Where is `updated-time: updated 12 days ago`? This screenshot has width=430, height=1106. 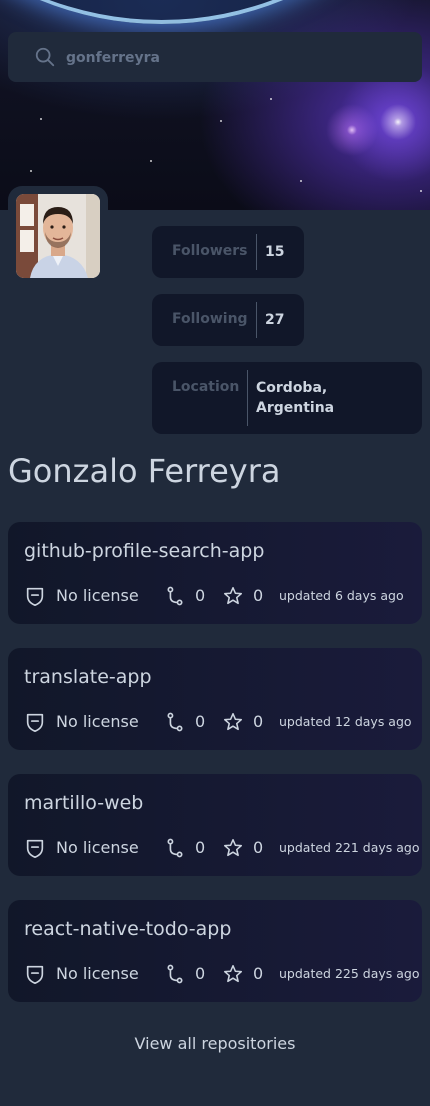
updated-time: updated 12 days ago is located at coordinates (345, 721).